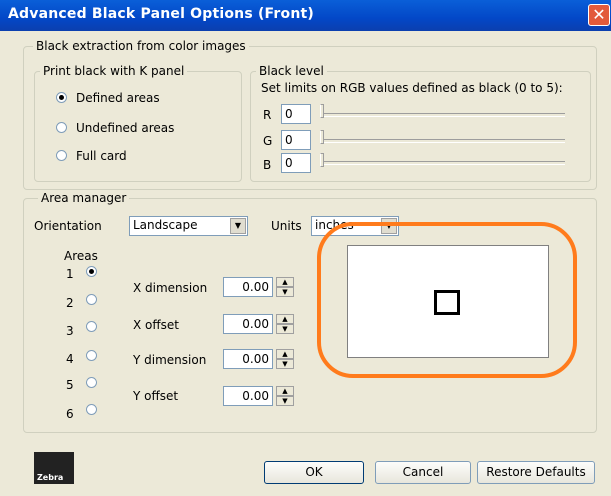 The width and height of the screenshot is (611, 496). Describe the element at coordinates (70, 331) in the screenshot. I see `area-3-label: 3` at that location.